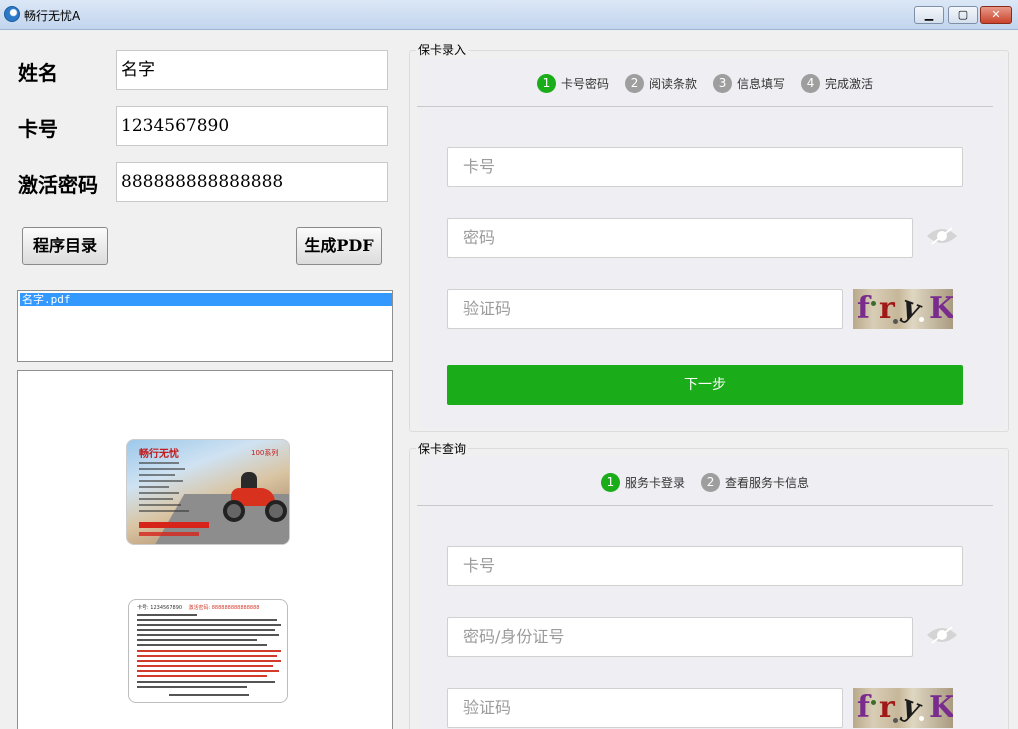  I want to click on next-step-button: 下一步, so click(705, 385).